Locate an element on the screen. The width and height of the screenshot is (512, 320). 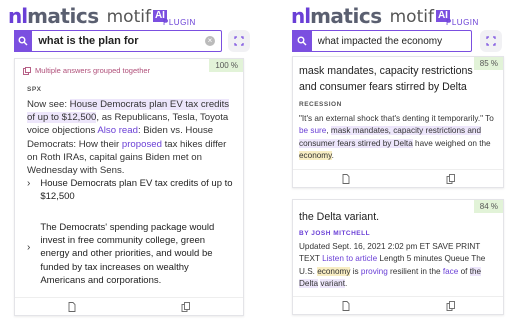
grouped-label: Multiple answers grouped together is located at coordinates (93, 70).